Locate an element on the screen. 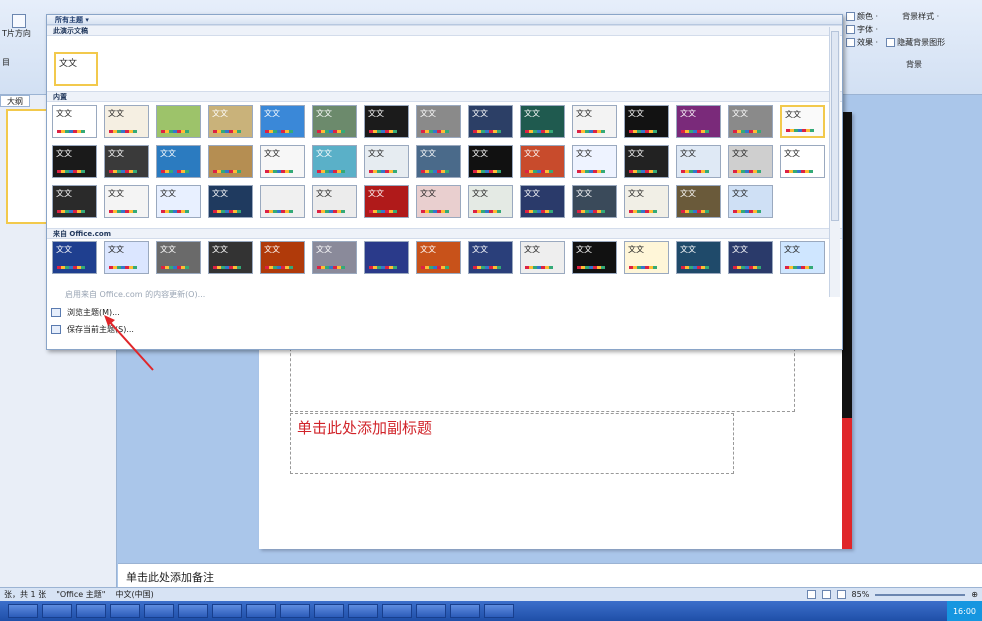 This screenshot has height=621, width=982. reading-view-icon is located at coordinates (841, 594).